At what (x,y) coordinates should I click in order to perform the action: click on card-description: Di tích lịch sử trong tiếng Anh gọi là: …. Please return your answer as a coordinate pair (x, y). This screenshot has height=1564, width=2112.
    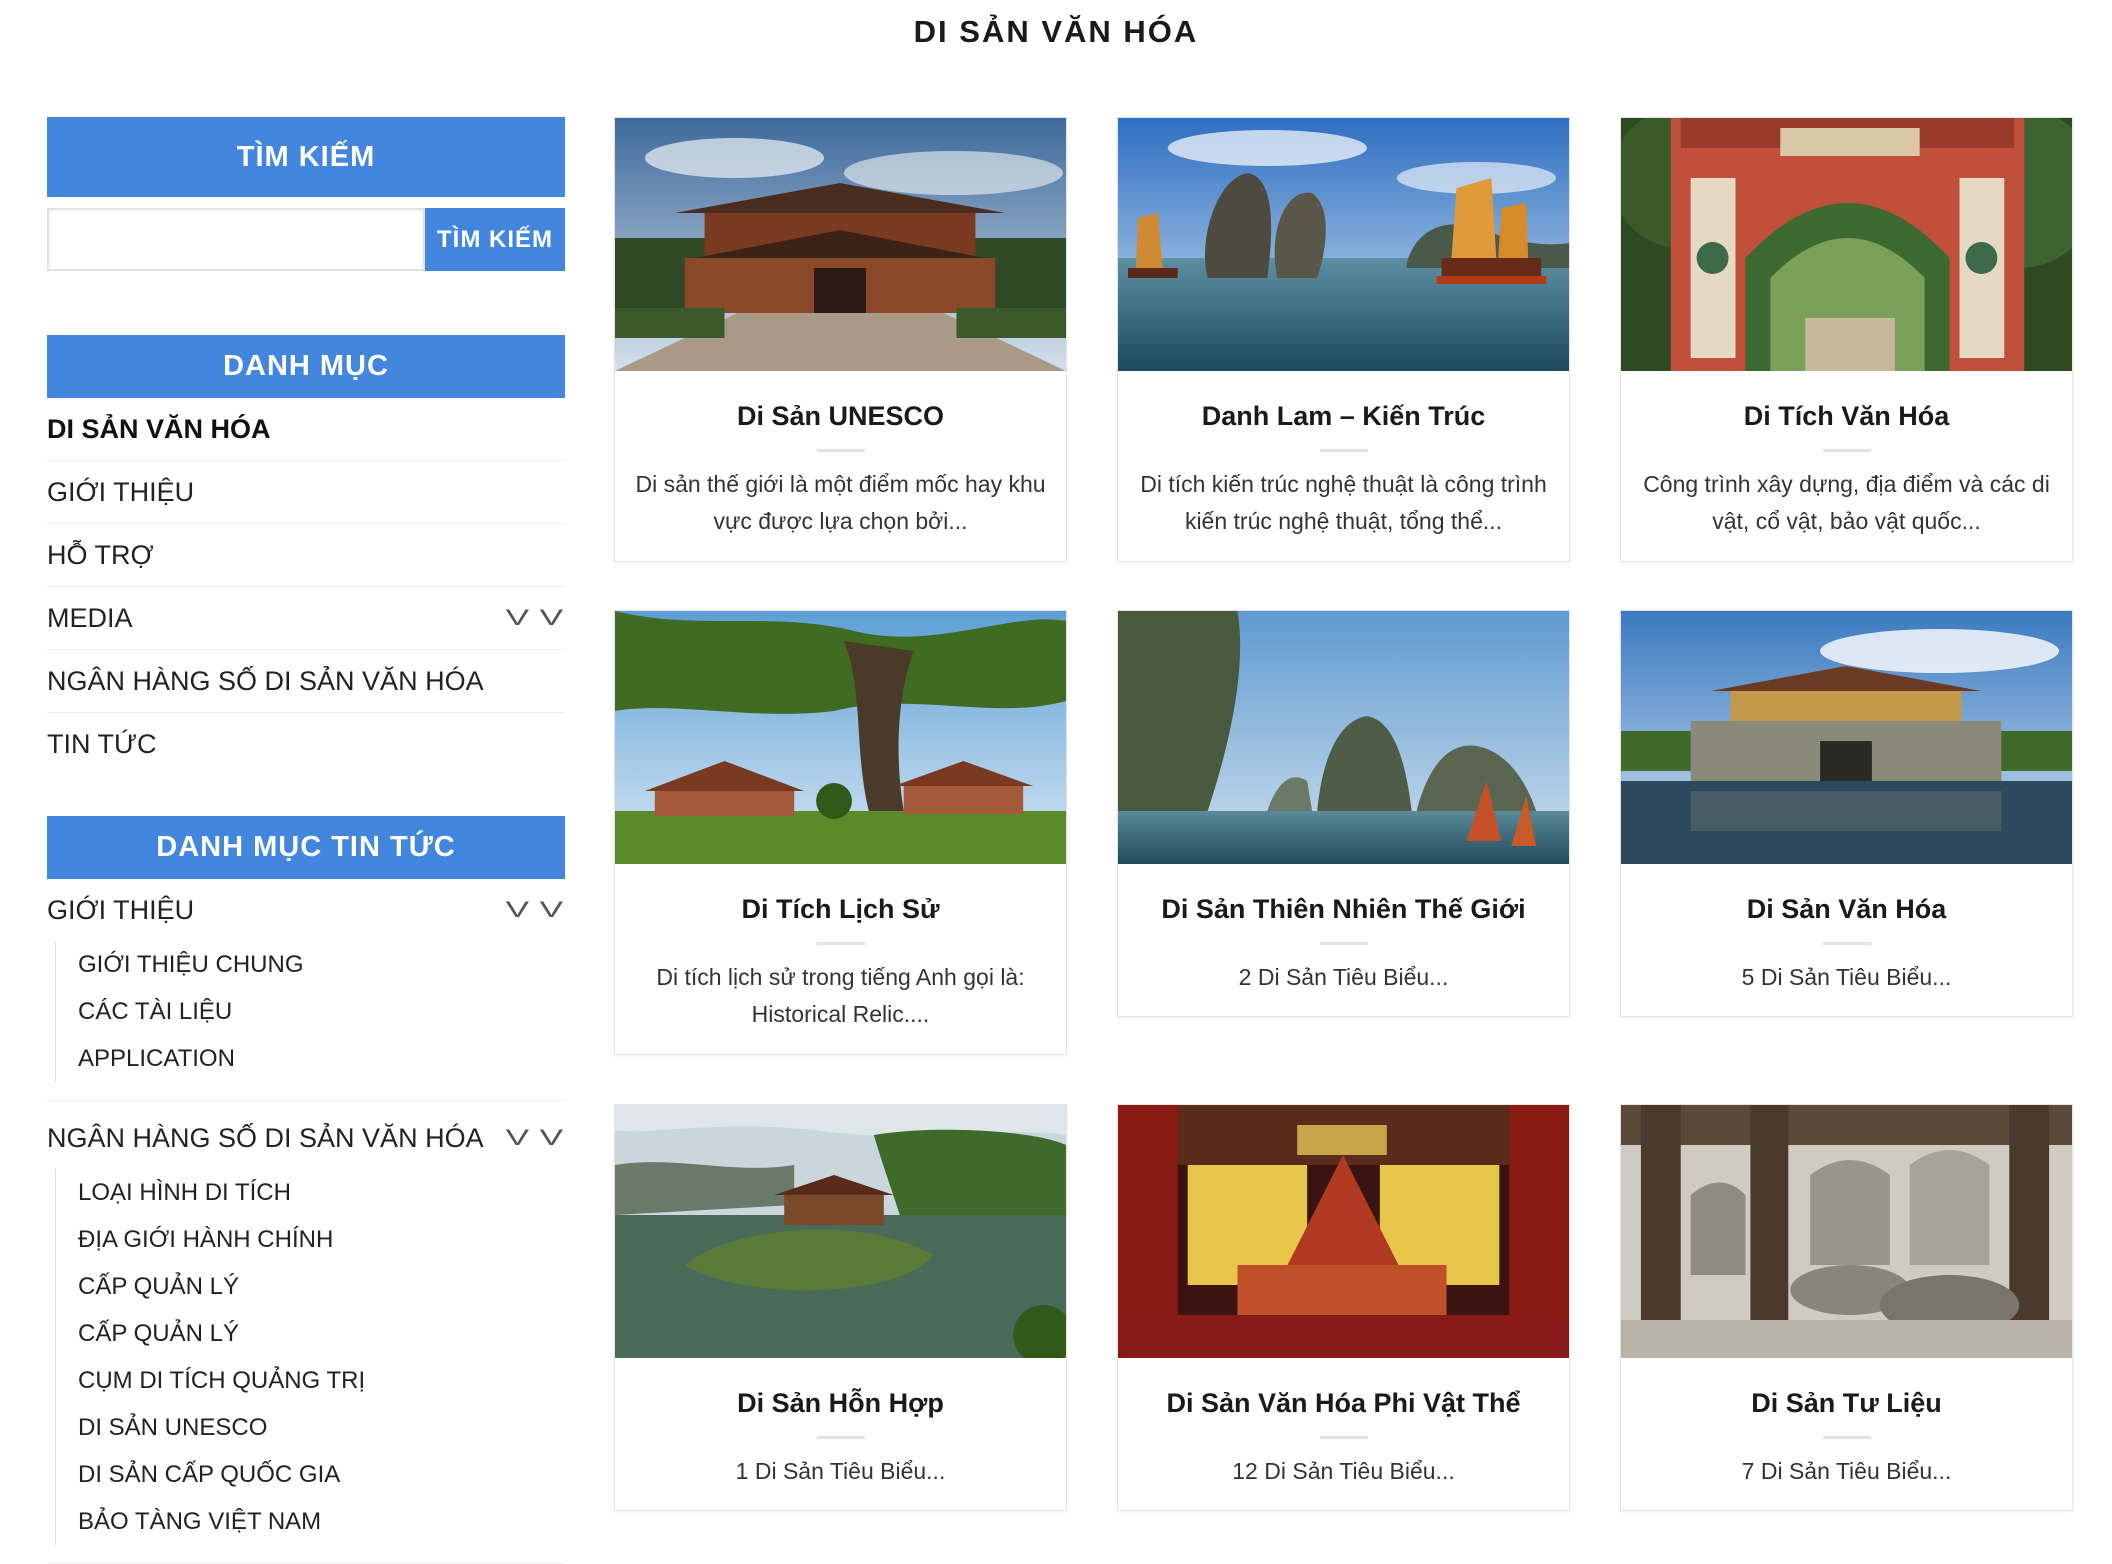
    Looking at the image, I should click on (840, 996).